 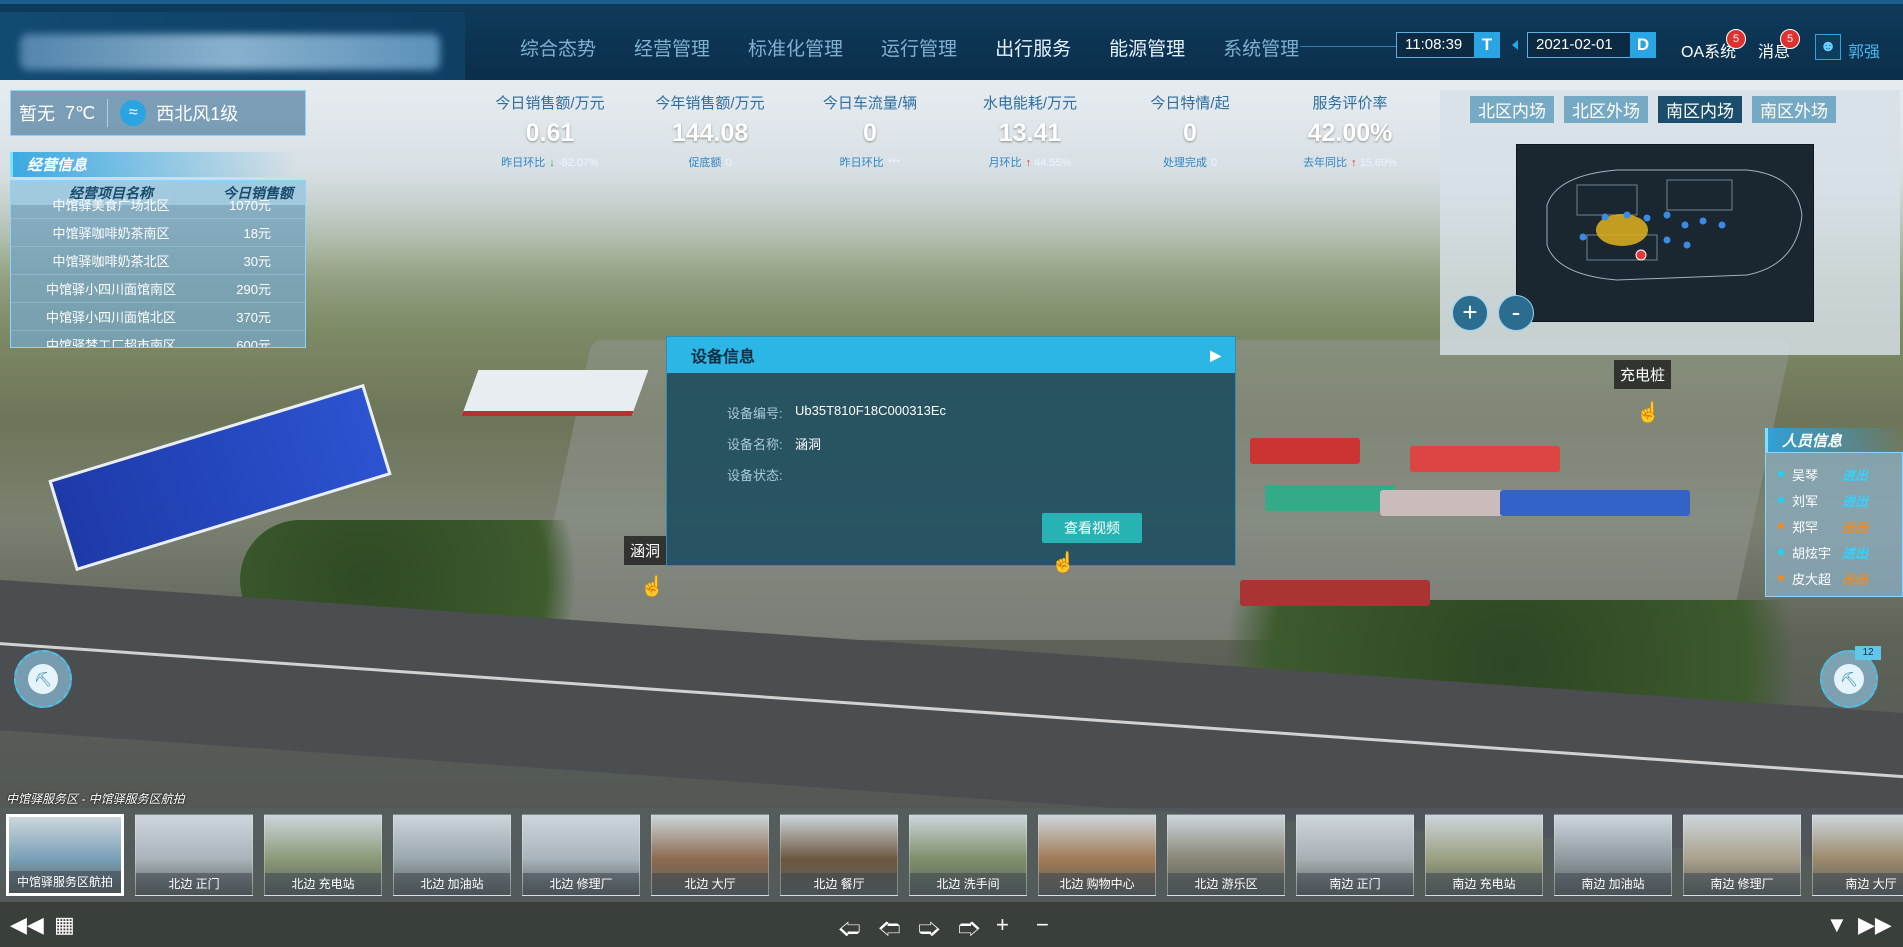 What do you see at coordinates (1515, 45) in the screenshot?
I see `chevron-left-icon` at bounding box center [1515, 45].